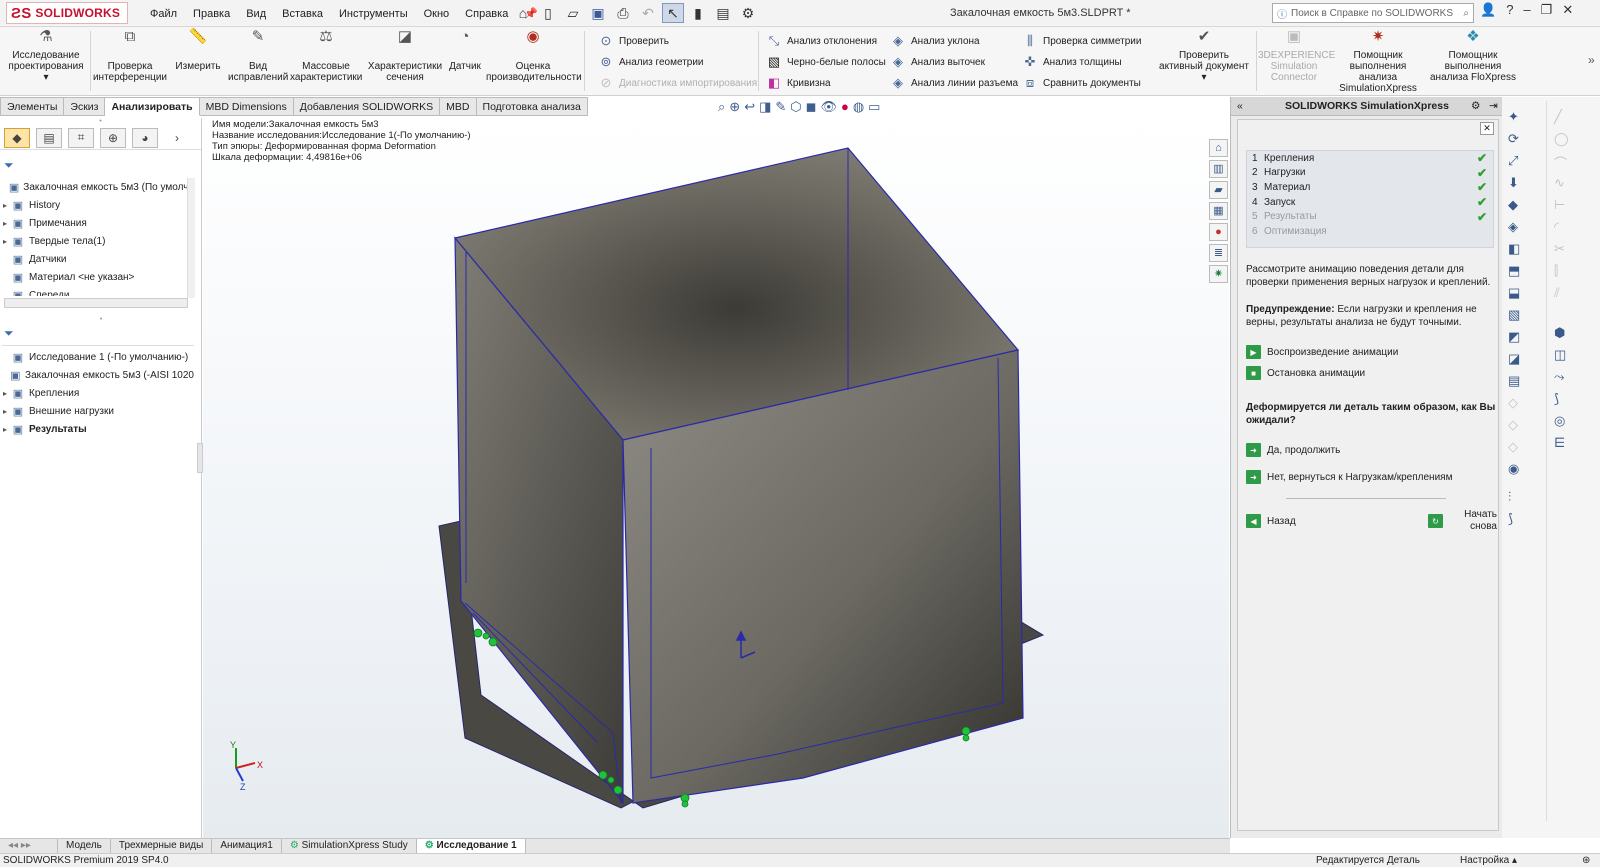 This screenshot has height=867, width=1600. Describe the element at coordinates (97, 277) in the screenshot. I see `feature-tree-item: ▣ Материал <не указан>` at that location.